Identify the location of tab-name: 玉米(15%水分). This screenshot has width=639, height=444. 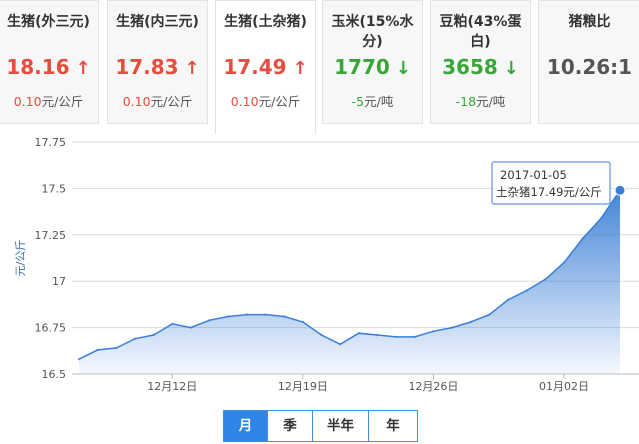
(372, 32).